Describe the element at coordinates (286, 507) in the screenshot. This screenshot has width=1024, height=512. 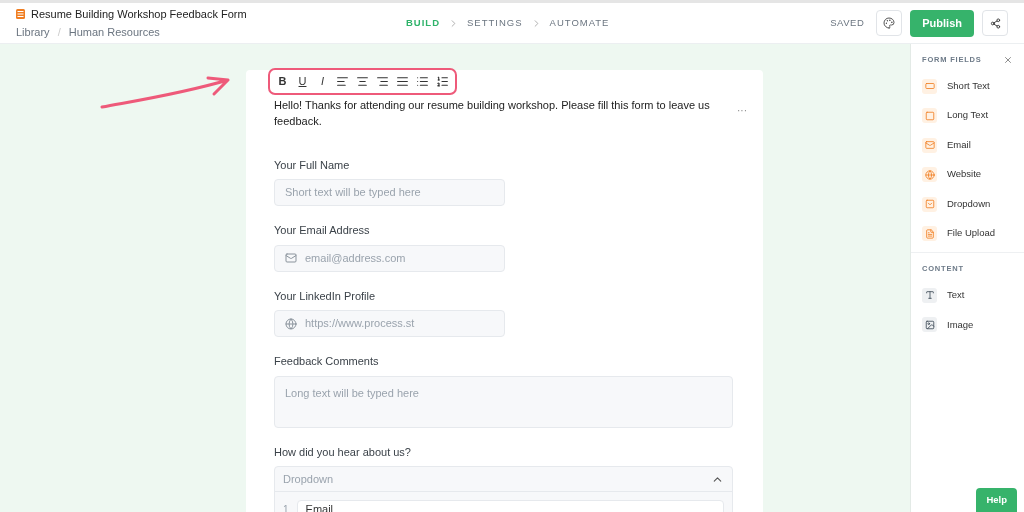
I see `option-number: 1` at that location.